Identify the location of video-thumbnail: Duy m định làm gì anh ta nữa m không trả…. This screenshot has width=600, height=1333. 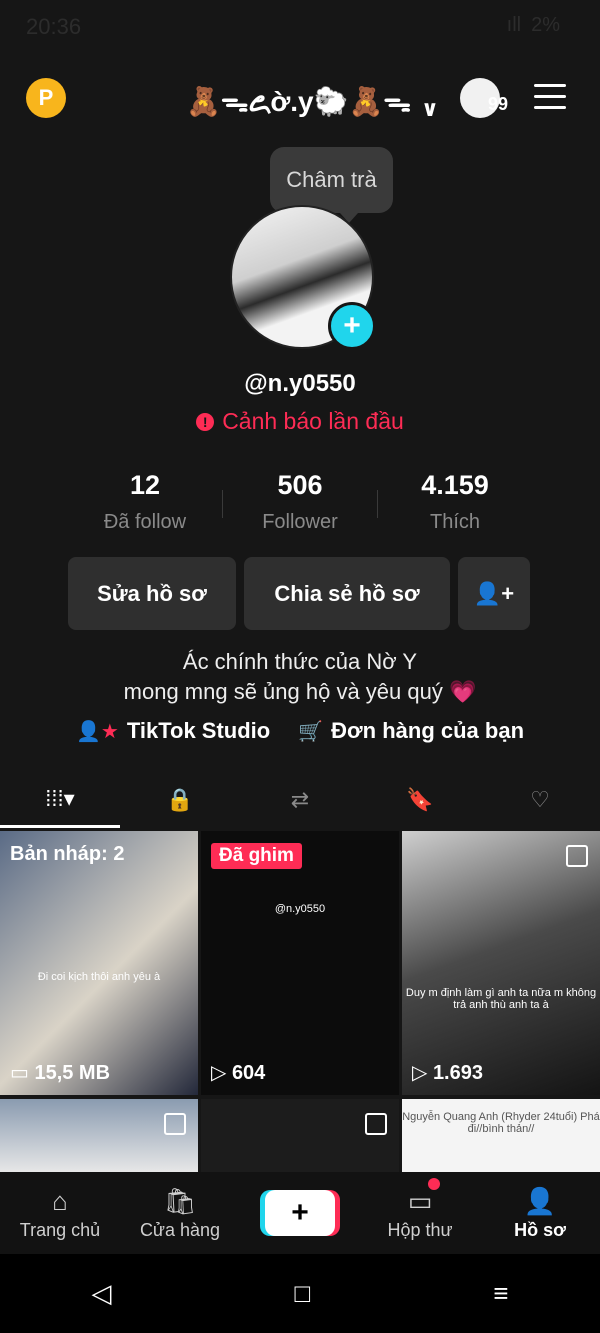
(501, 963).